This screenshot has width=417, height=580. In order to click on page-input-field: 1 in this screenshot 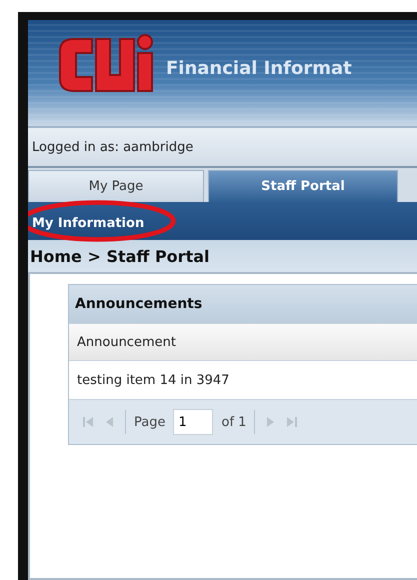, I will do `click(193, 422)`.